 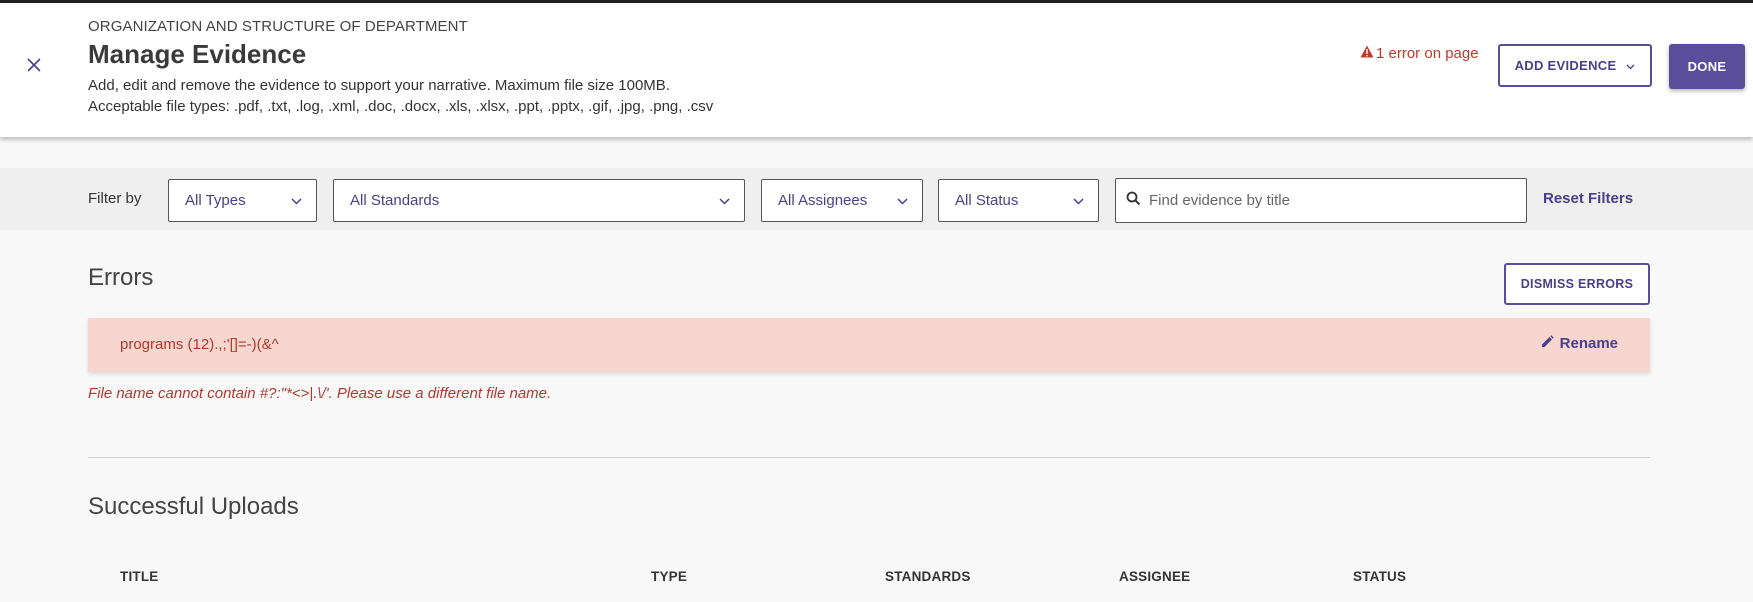 What do you see at coordinates (539, 200) in the screenshot?
I see `standards-filter-select: All Standards` at bounding box center [539, 200].